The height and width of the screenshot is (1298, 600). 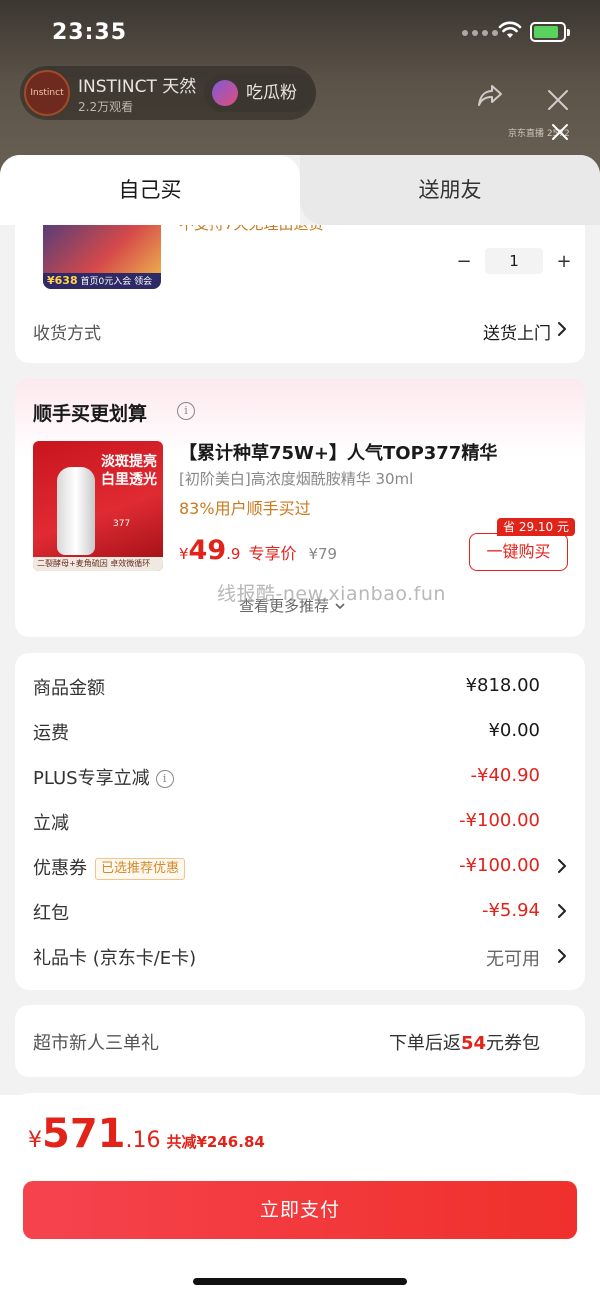 What do you see at coordinates (98, 564) in the screenshot?
I see `image-footer: 二裂酵母+麦角硫因 卓效微循环` at bounding box center [98, 564].